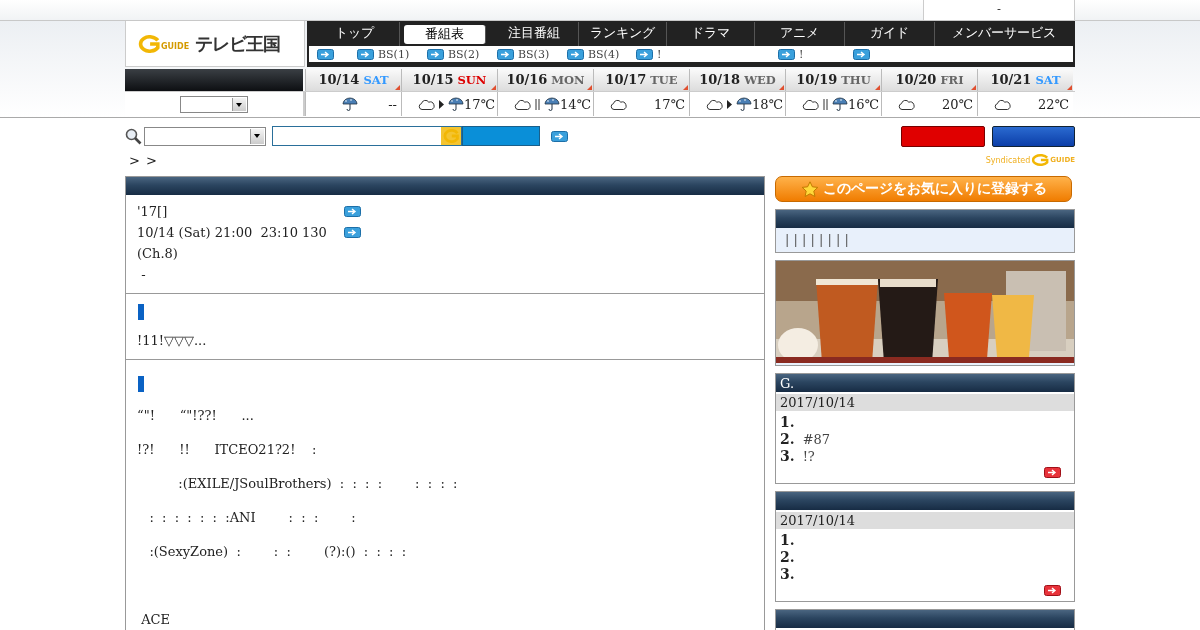 The image size is (1200, 630). What do you see at coordinates (152, 212) in the screenshot?
I see `text-line: '17[]` at bounding box center [152, 212].